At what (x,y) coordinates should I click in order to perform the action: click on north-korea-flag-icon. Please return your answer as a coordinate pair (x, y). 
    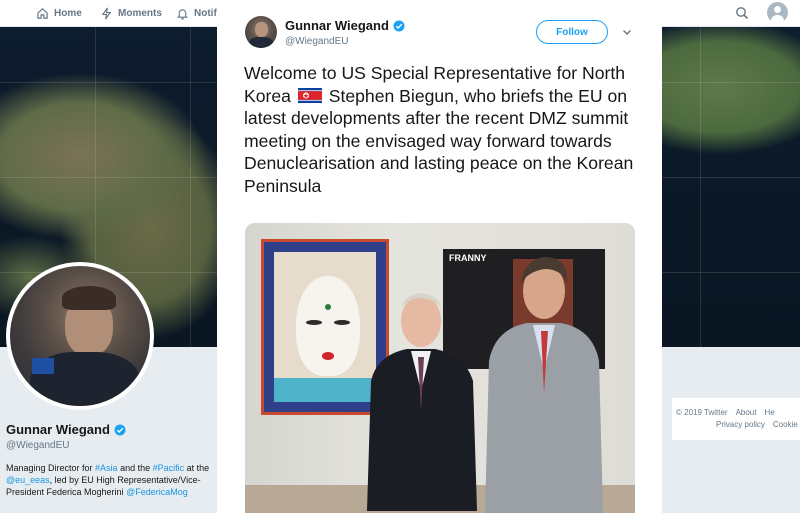
    Looking at the image, I should click on (309, 95).